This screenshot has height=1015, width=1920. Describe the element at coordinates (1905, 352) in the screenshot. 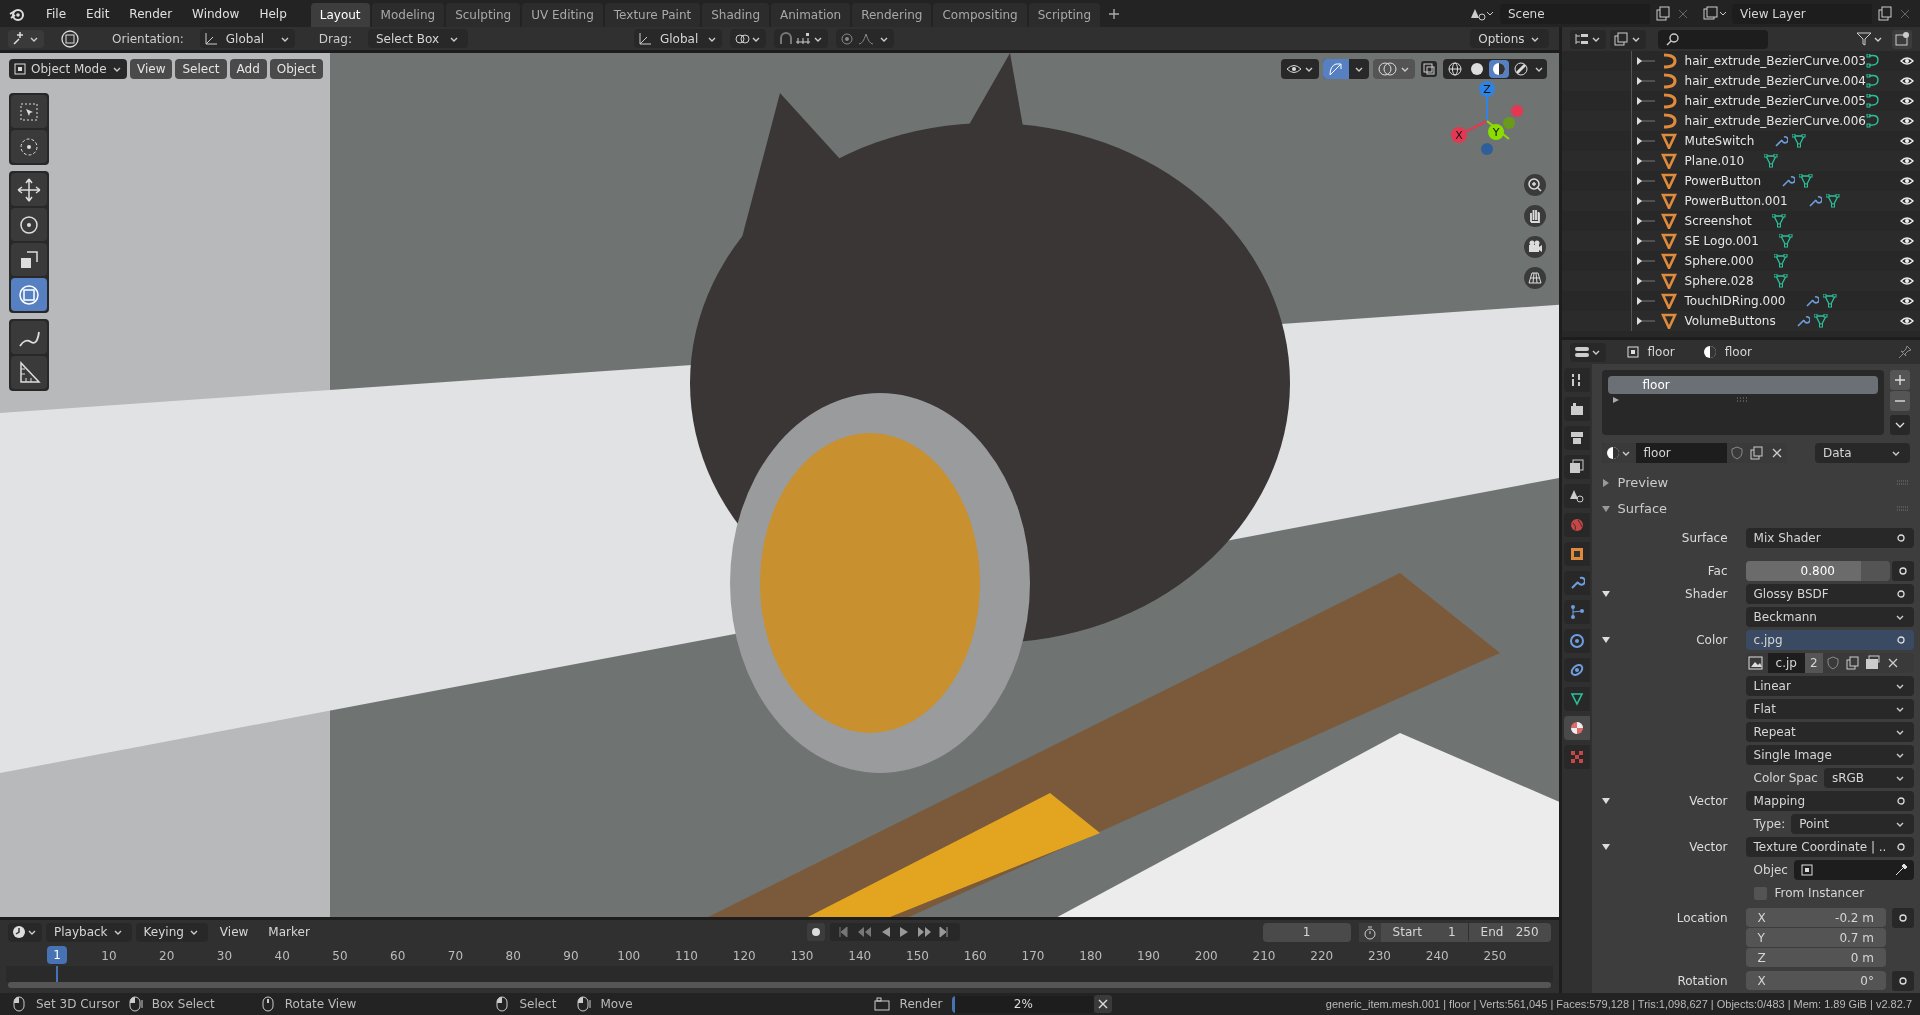

I see `pin-icon` at that location.